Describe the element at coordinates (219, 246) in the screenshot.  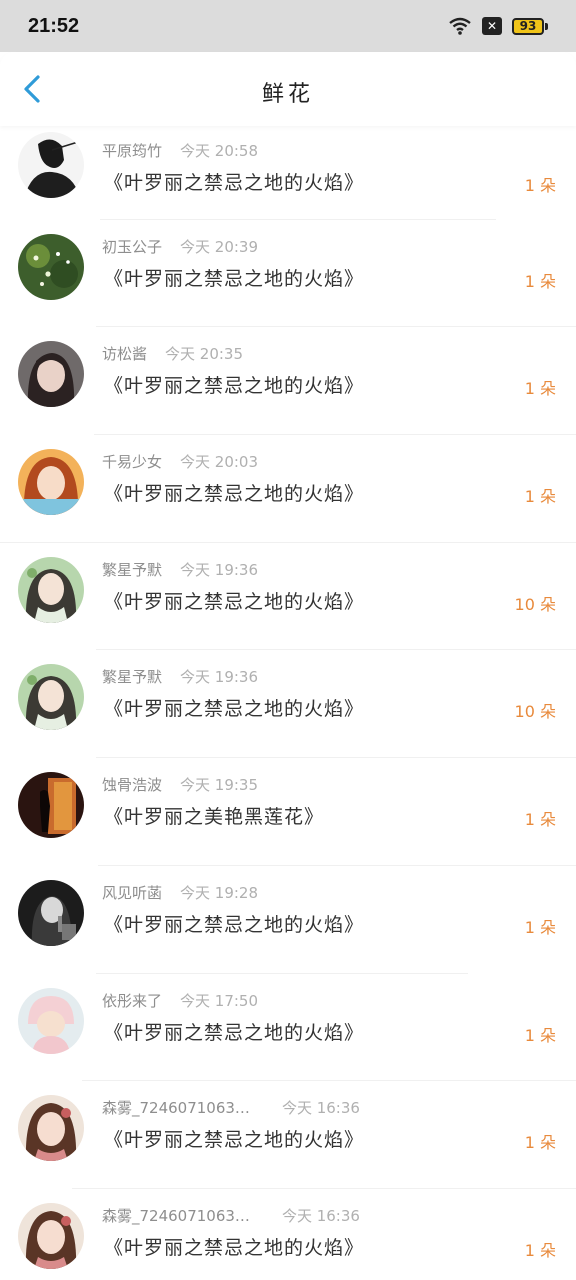
I see `timestamp: 今天 20:39` at that location.